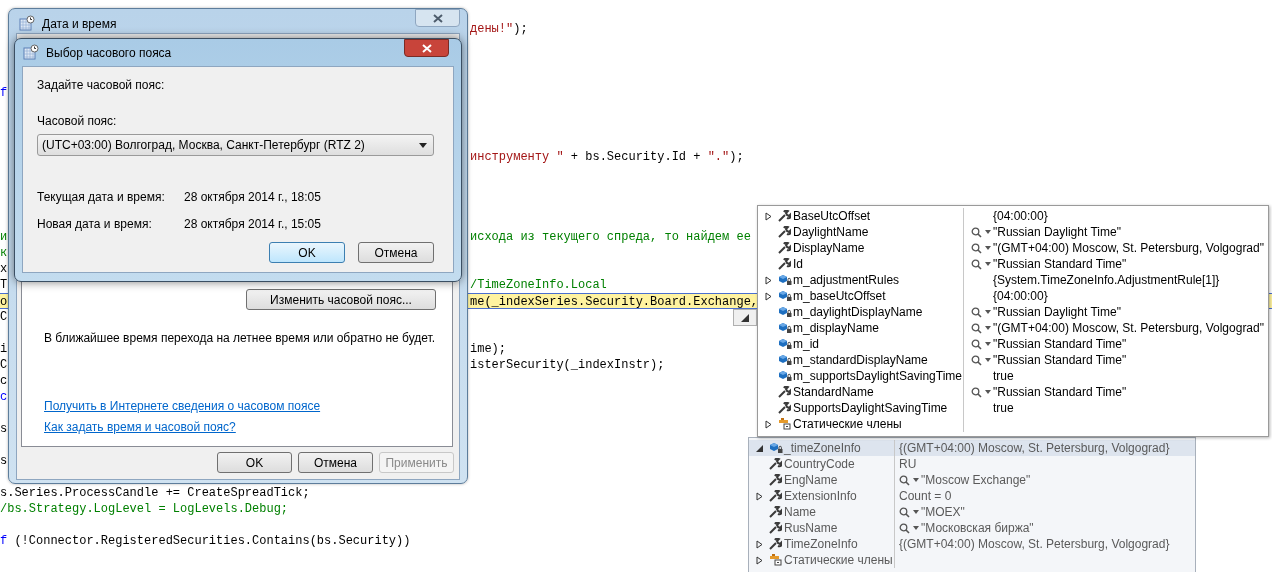 The width and height of the screenshot is (1272, 572). I want to click on field-label: Часовой пояс:, so click(77, 121).